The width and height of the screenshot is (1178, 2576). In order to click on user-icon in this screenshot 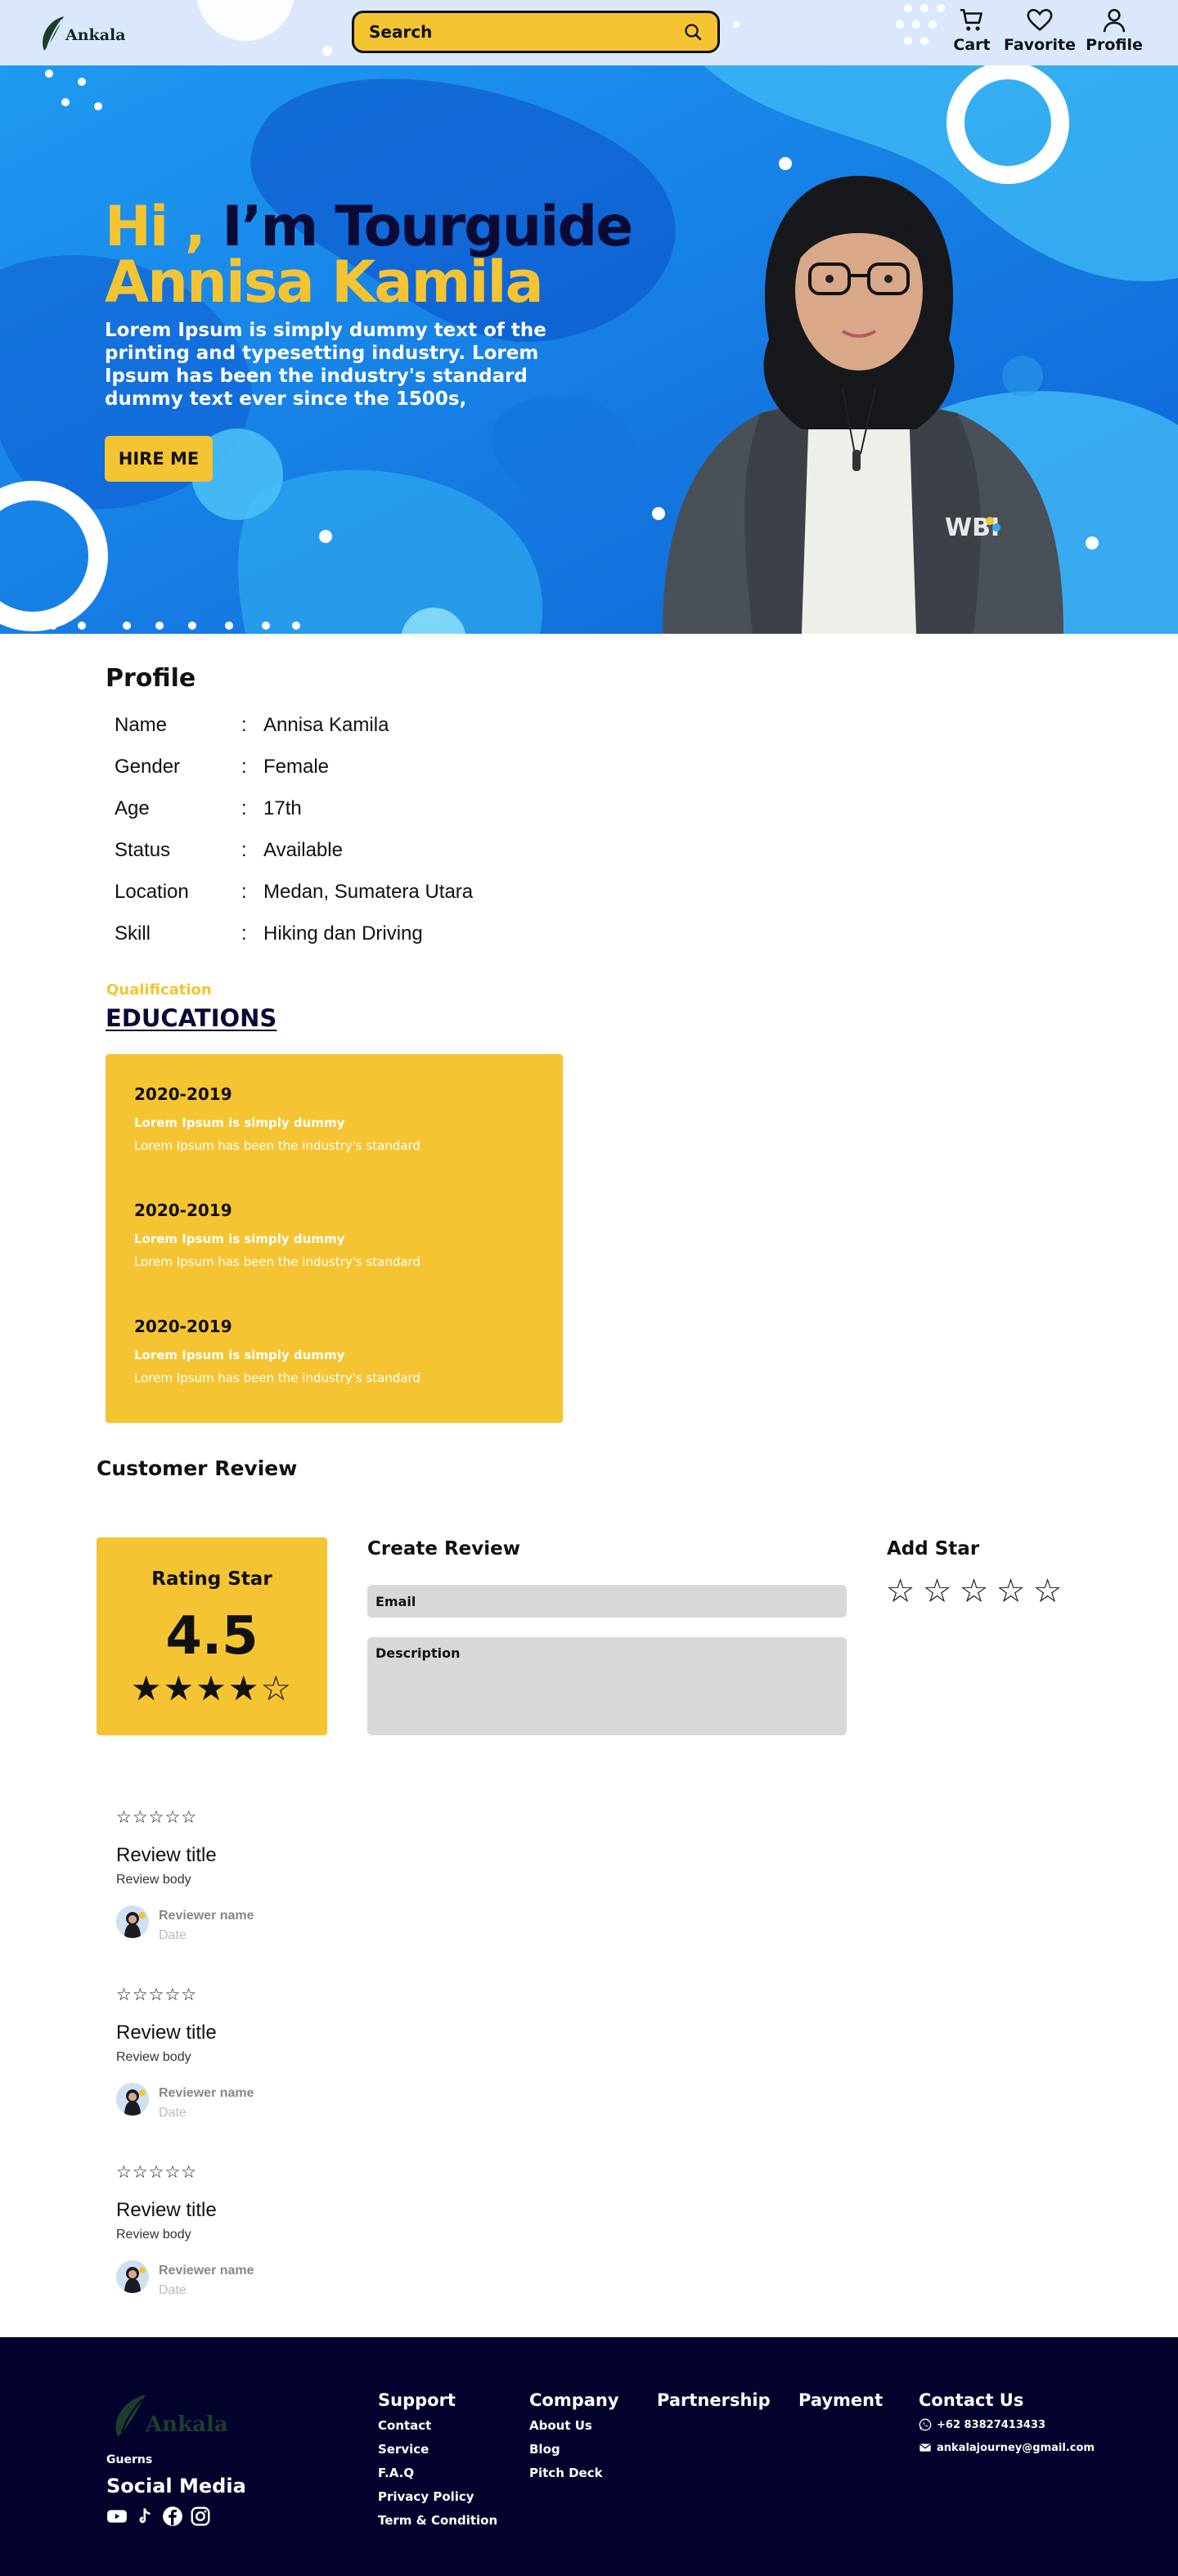, I will do `click(1114, 20)`.